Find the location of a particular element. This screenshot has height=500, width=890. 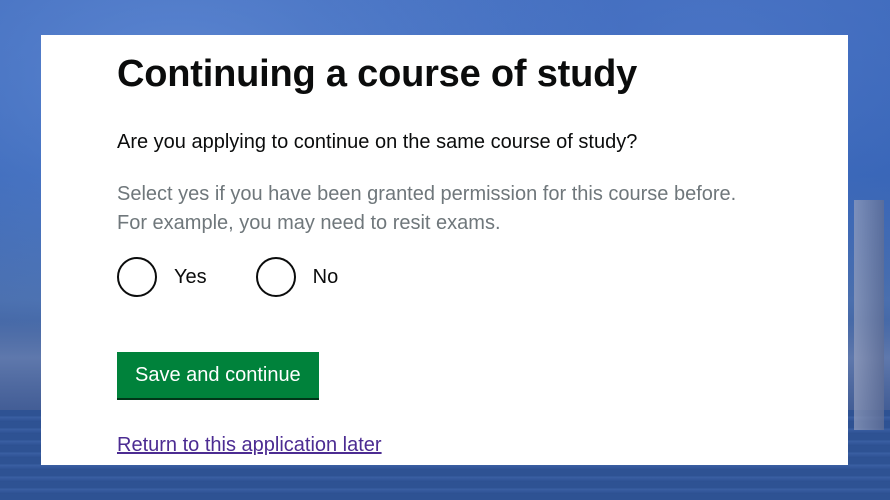

radio-yes-label: Yes is located at coordinates (190, 277).